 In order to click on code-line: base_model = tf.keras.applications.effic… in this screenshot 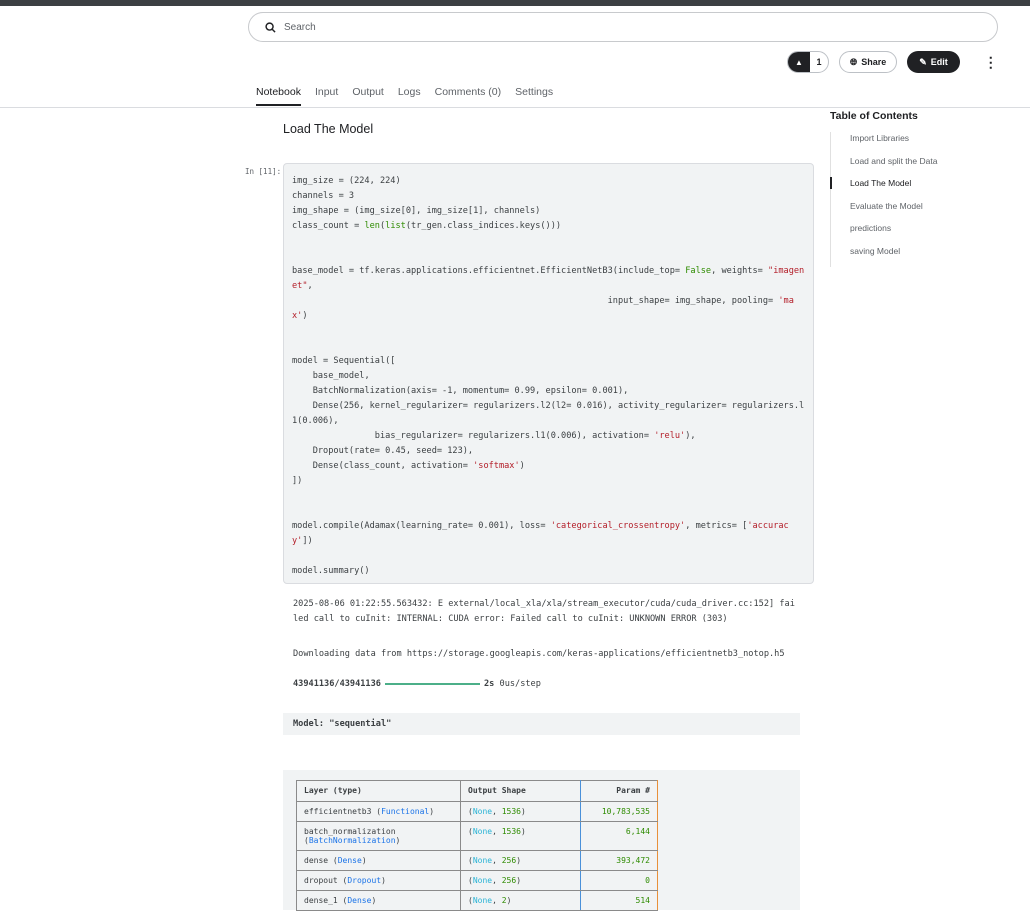, I will do `click(548, 279)`.